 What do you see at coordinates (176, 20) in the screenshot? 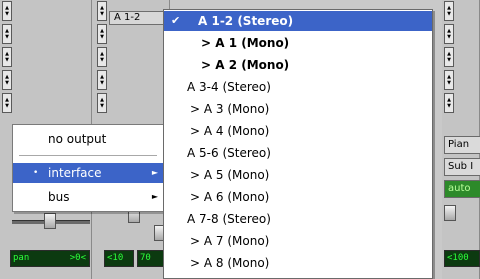
I see `checkmark-icon: ✔` at bounding box center [176, 20].